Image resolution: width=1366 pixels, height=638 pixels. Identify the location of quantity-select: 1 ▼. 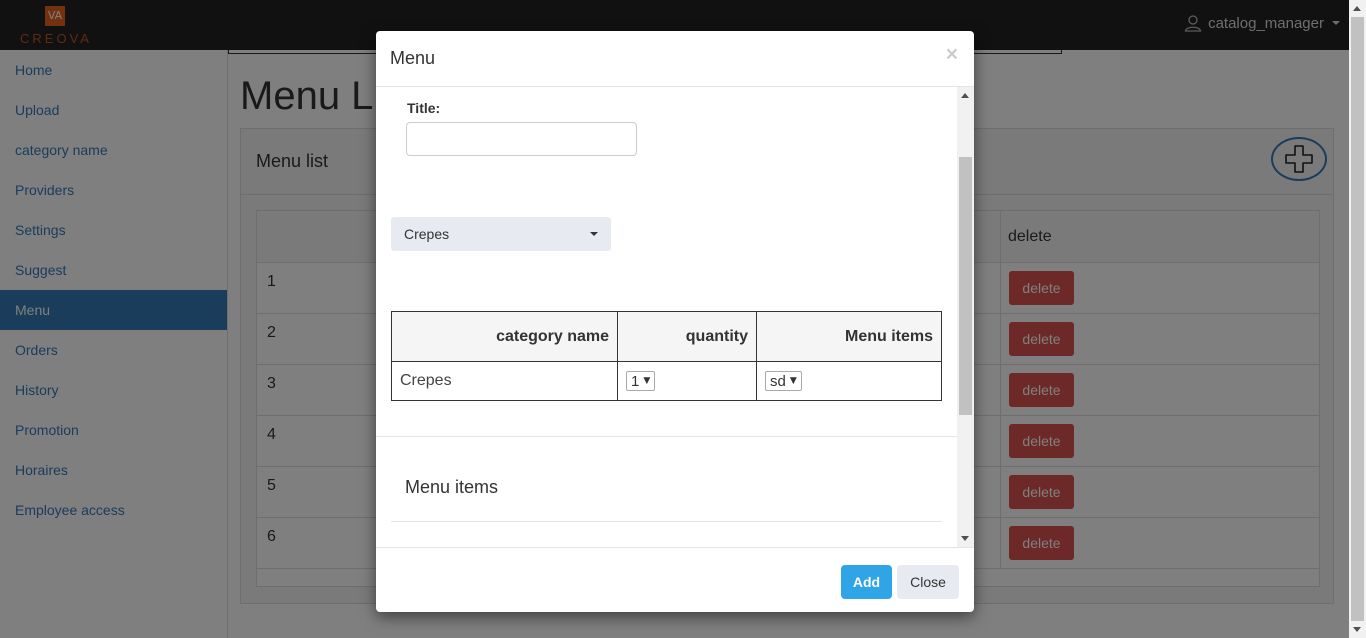
(641, 381).